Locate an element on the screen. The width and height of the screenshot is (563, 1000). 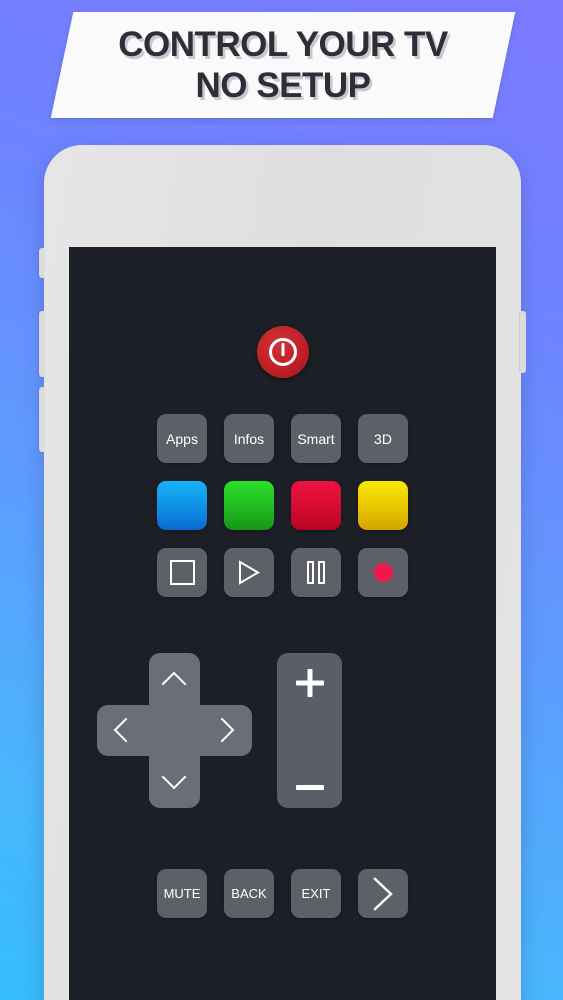
play-icon is located at coordinates (249, 572).